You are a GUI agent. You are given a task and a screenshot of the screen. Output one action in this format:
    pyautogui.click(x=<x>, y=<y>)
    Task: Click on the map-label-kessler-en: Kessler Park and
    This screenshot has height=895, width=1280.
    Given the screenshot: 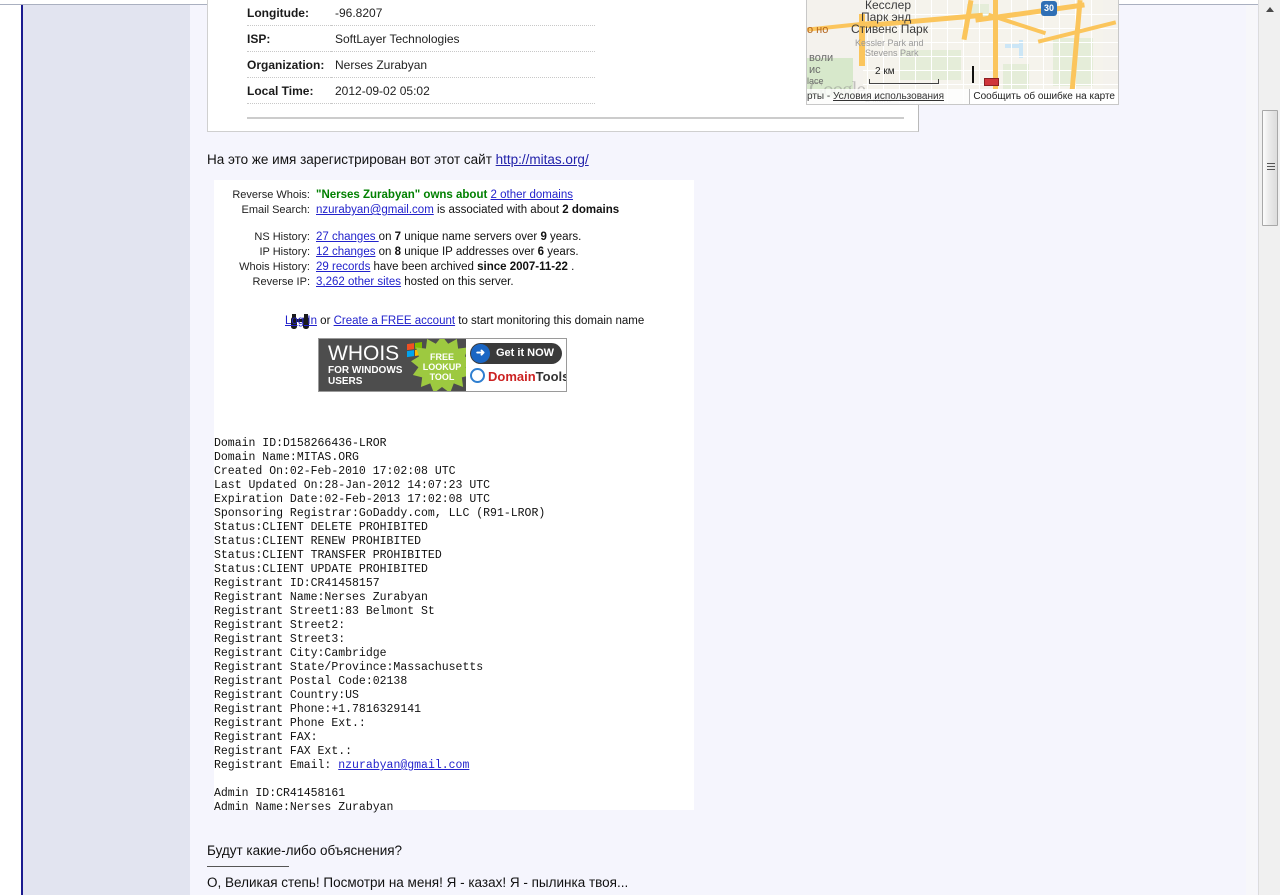 What is the action you would take?
    pyautogui.click(x=889, y=43)
    